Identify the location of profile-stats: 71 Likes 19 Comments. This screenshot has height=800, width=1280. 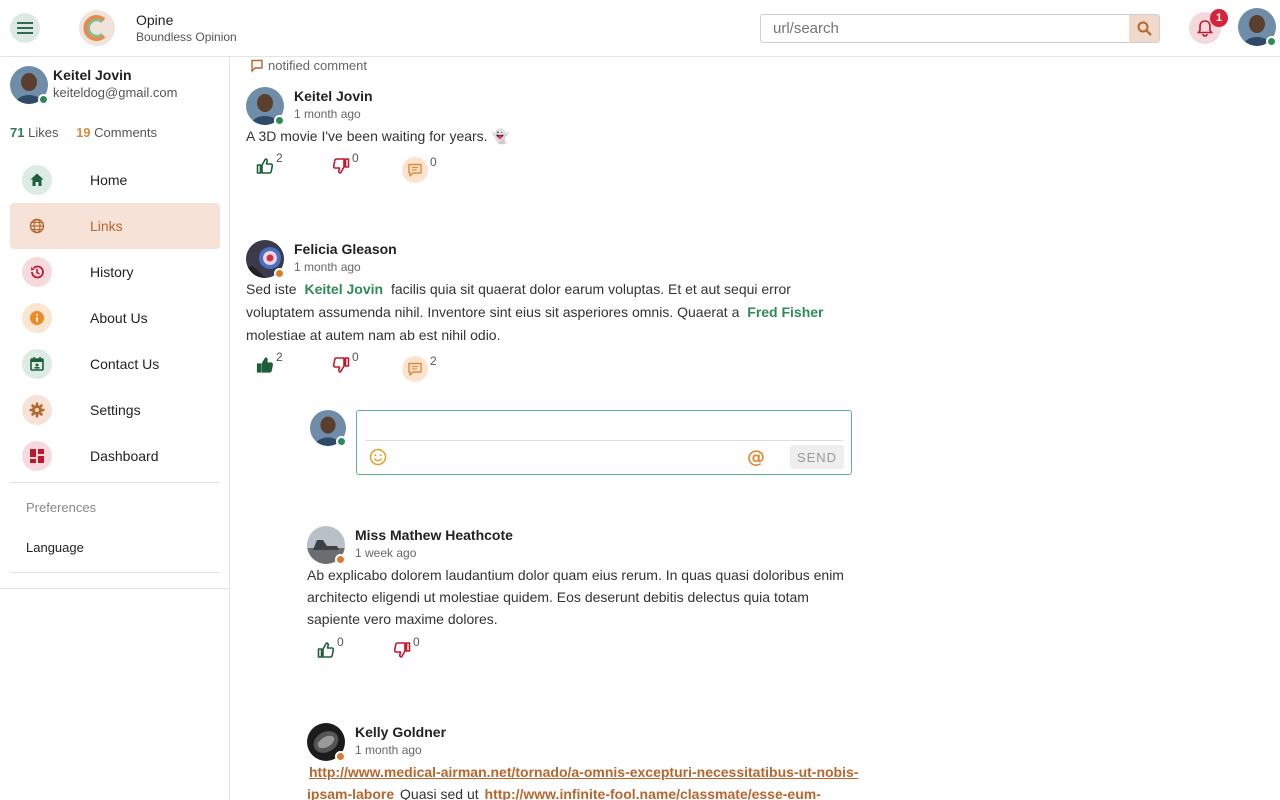
(83, 132).